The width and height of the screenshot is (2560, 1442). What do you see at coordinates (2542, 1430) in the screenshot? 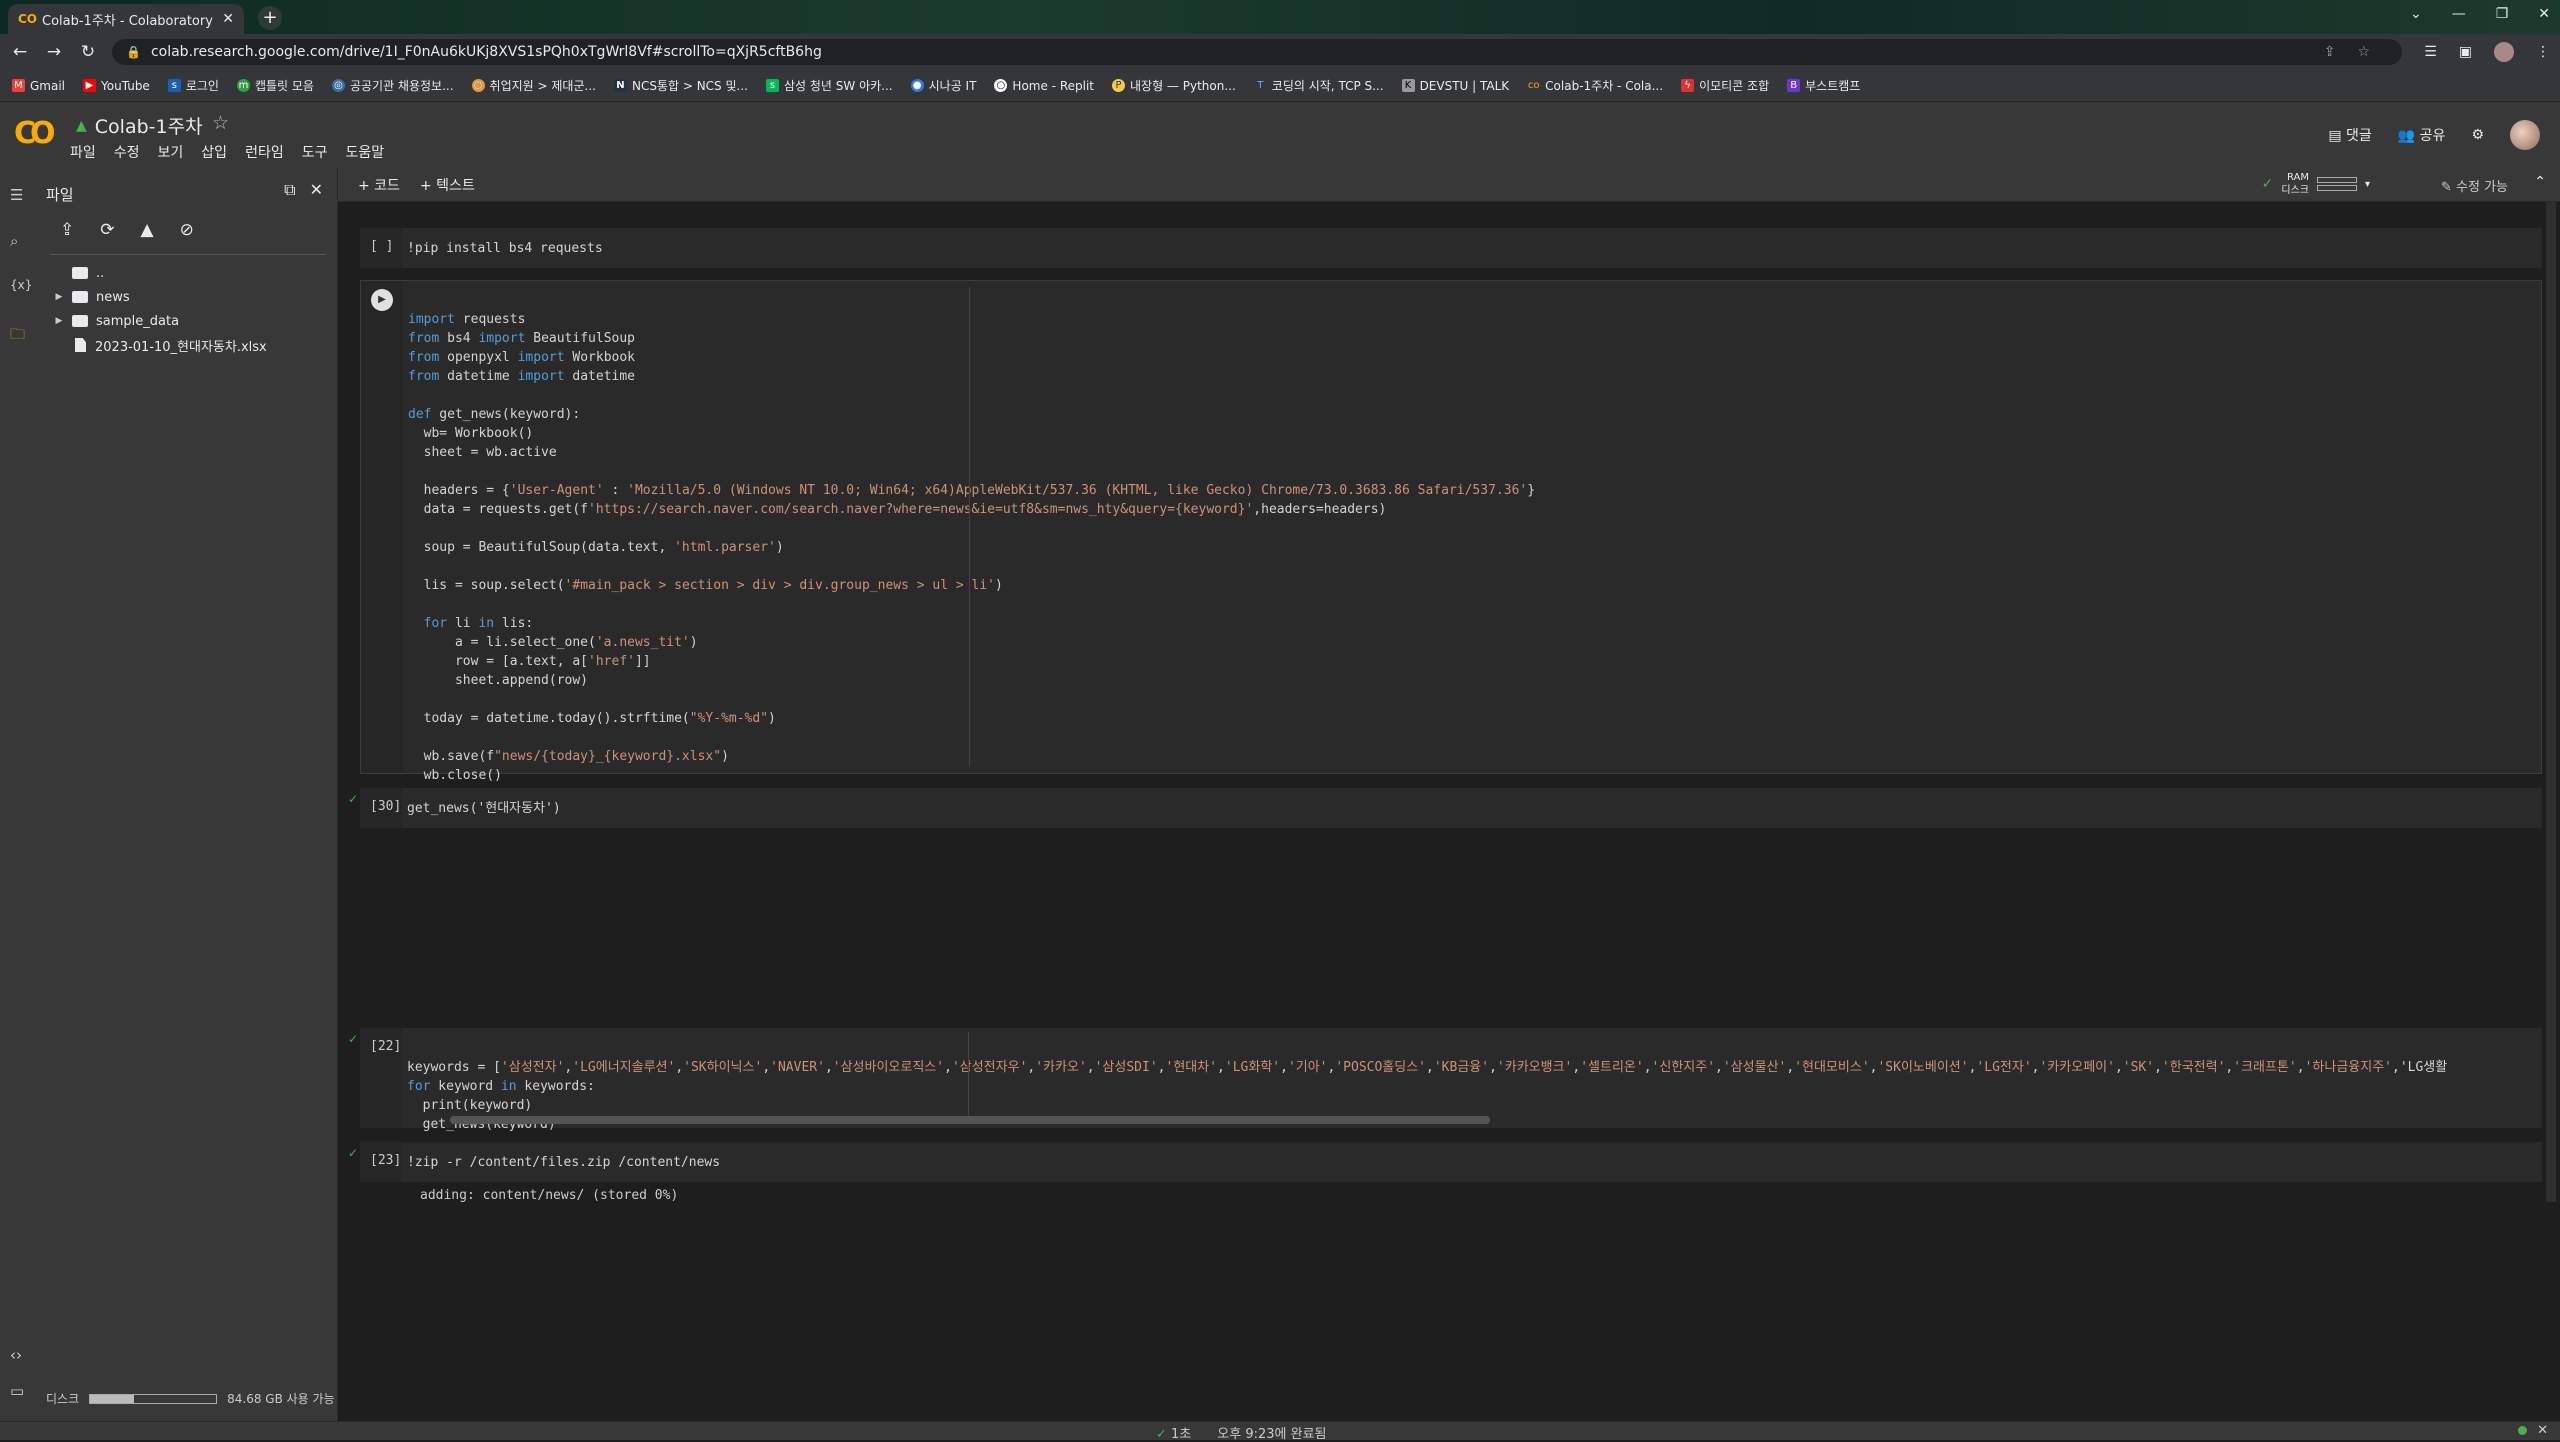
I see `close-status-icon: ✕` at bounding box center [2542, 1430].